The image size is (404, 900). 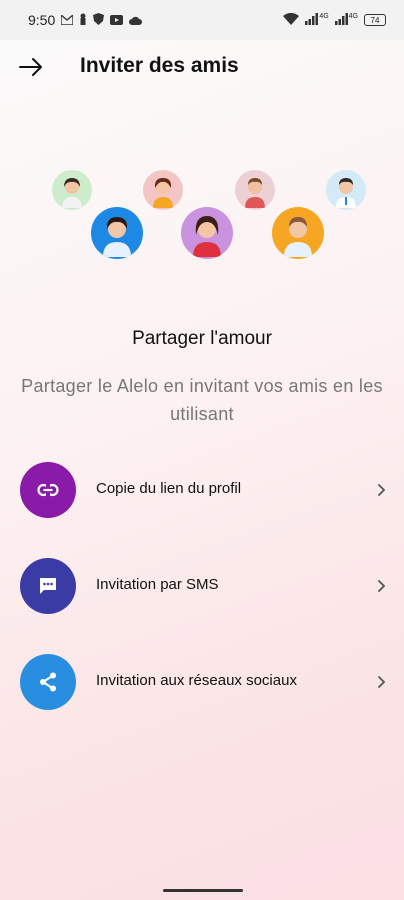 I want to click on battery-icon: 74, so click(x=375, y=20).